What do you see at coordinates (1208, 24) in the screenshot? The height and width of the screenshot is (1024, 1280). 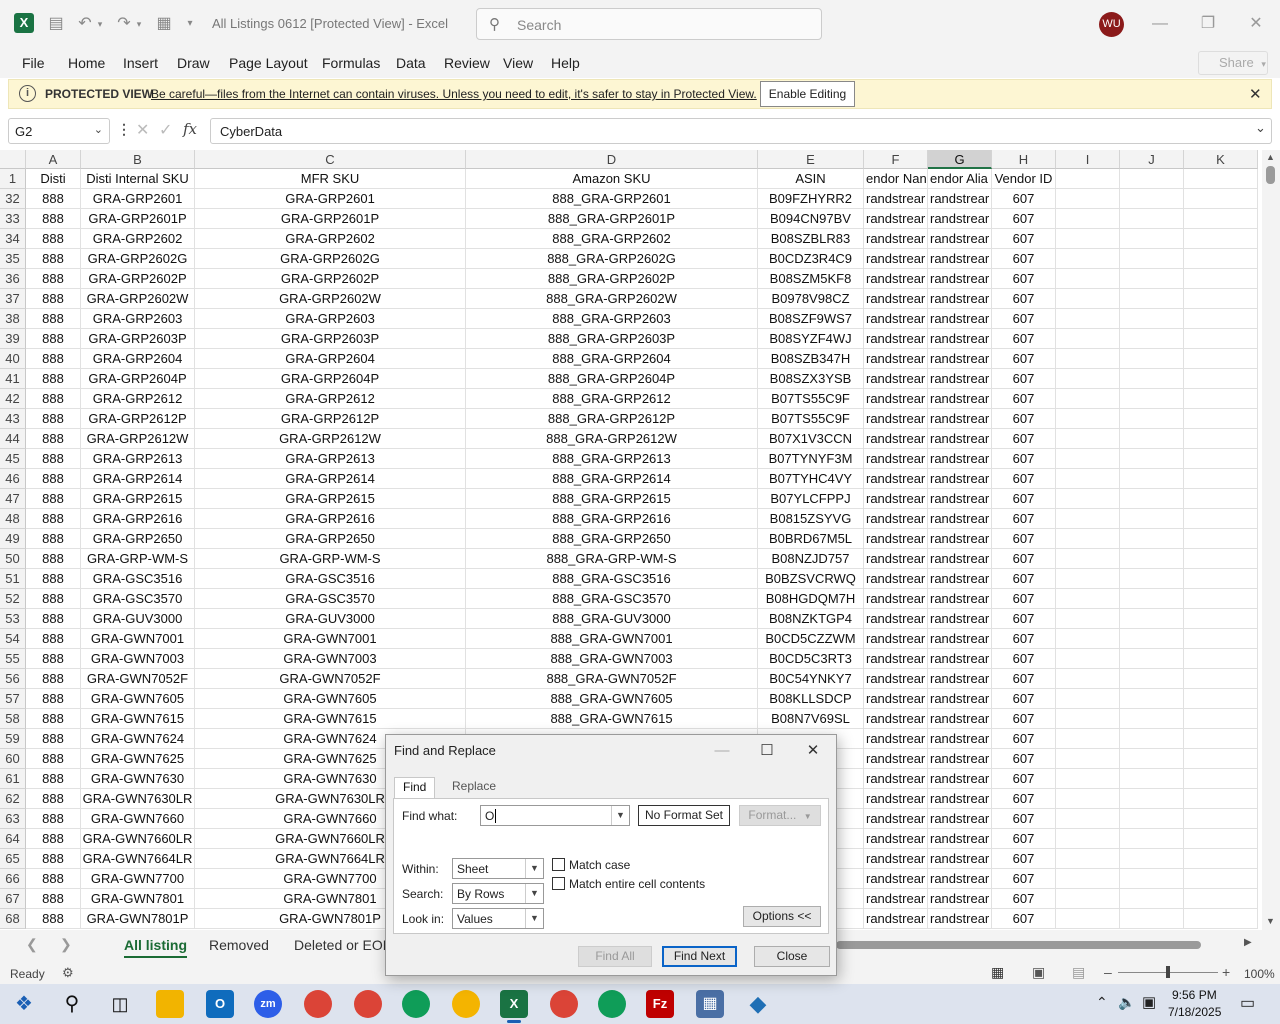 I see `restore-icon: ❐` at bounding box center [1208, 24].